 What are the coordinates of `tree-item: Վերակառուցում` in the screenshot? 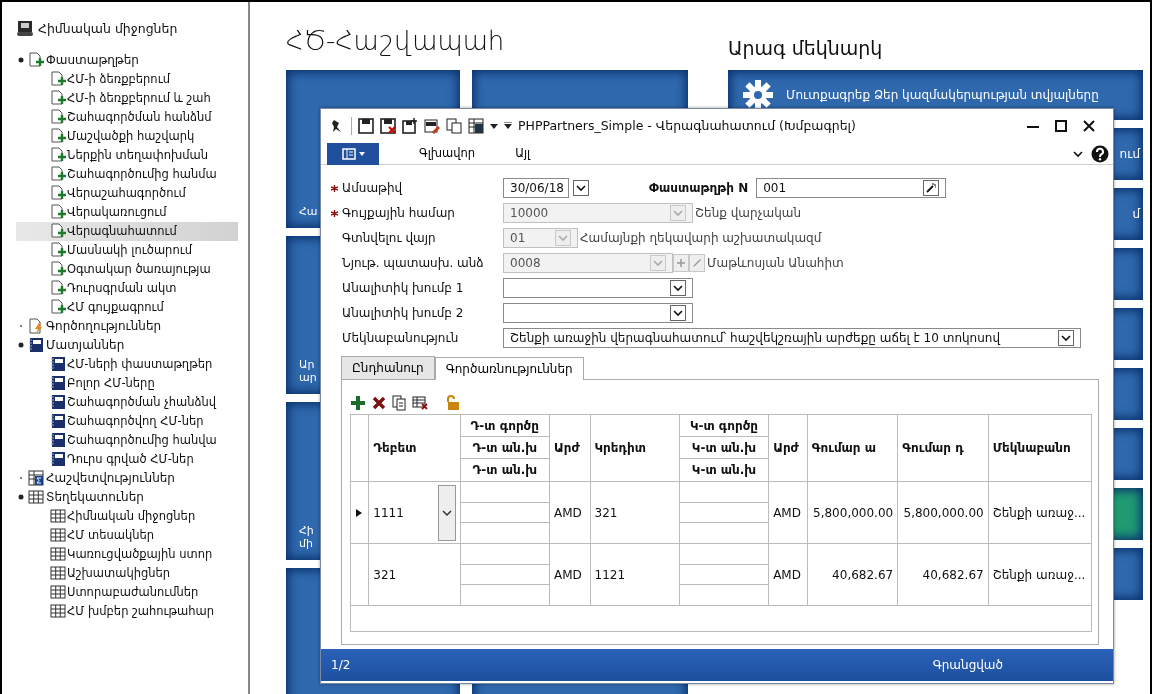 It's located at (132, 212).